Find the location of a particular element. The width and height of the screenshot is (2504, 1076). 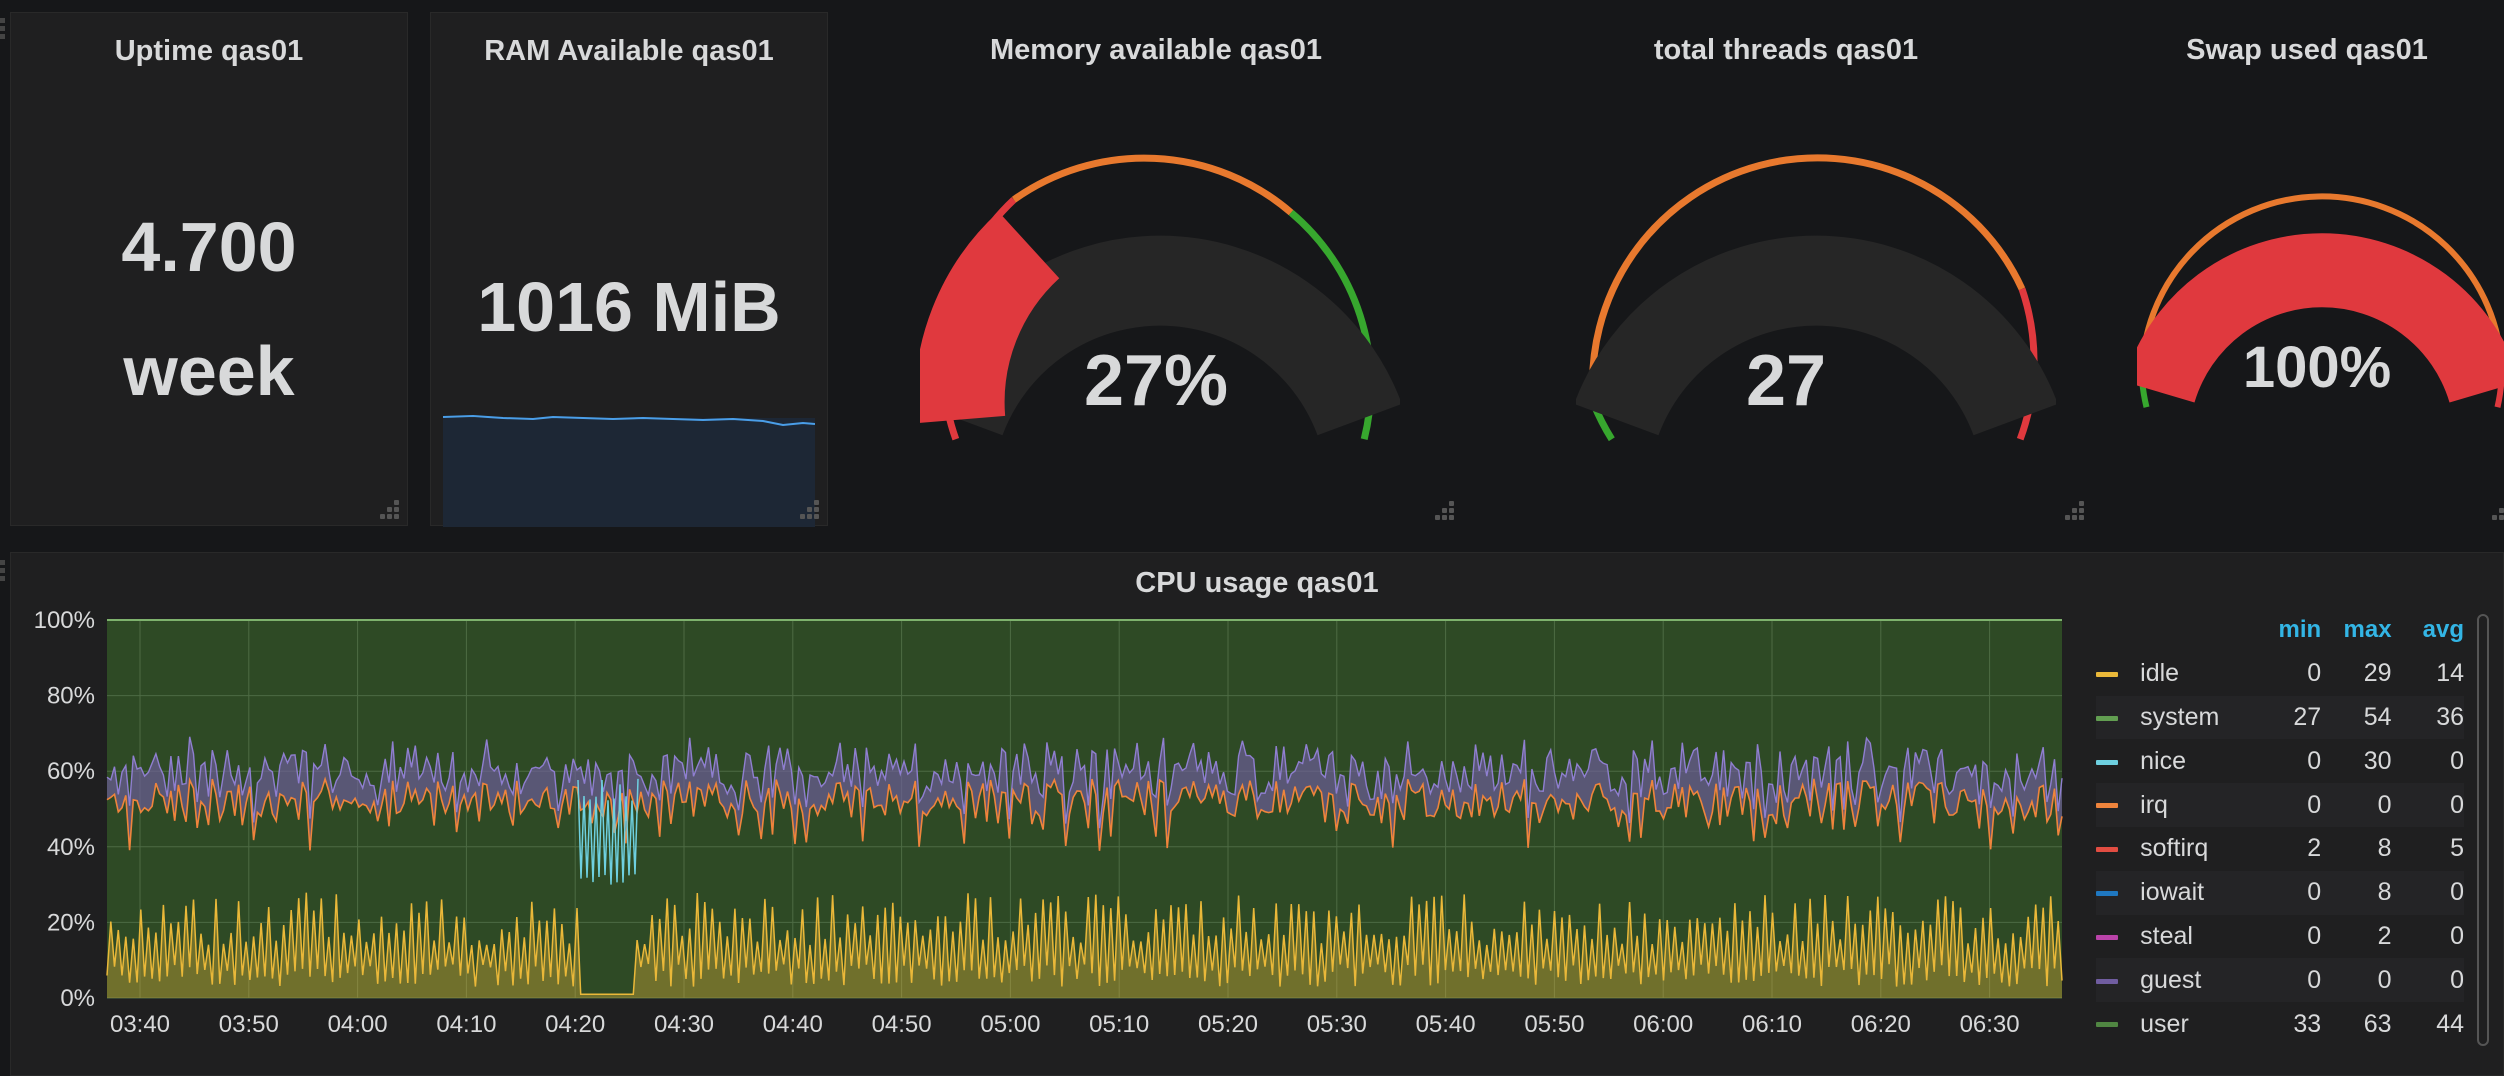

legend-row-guest: guest 0 0 0 is located at coordinates (2280, 980).